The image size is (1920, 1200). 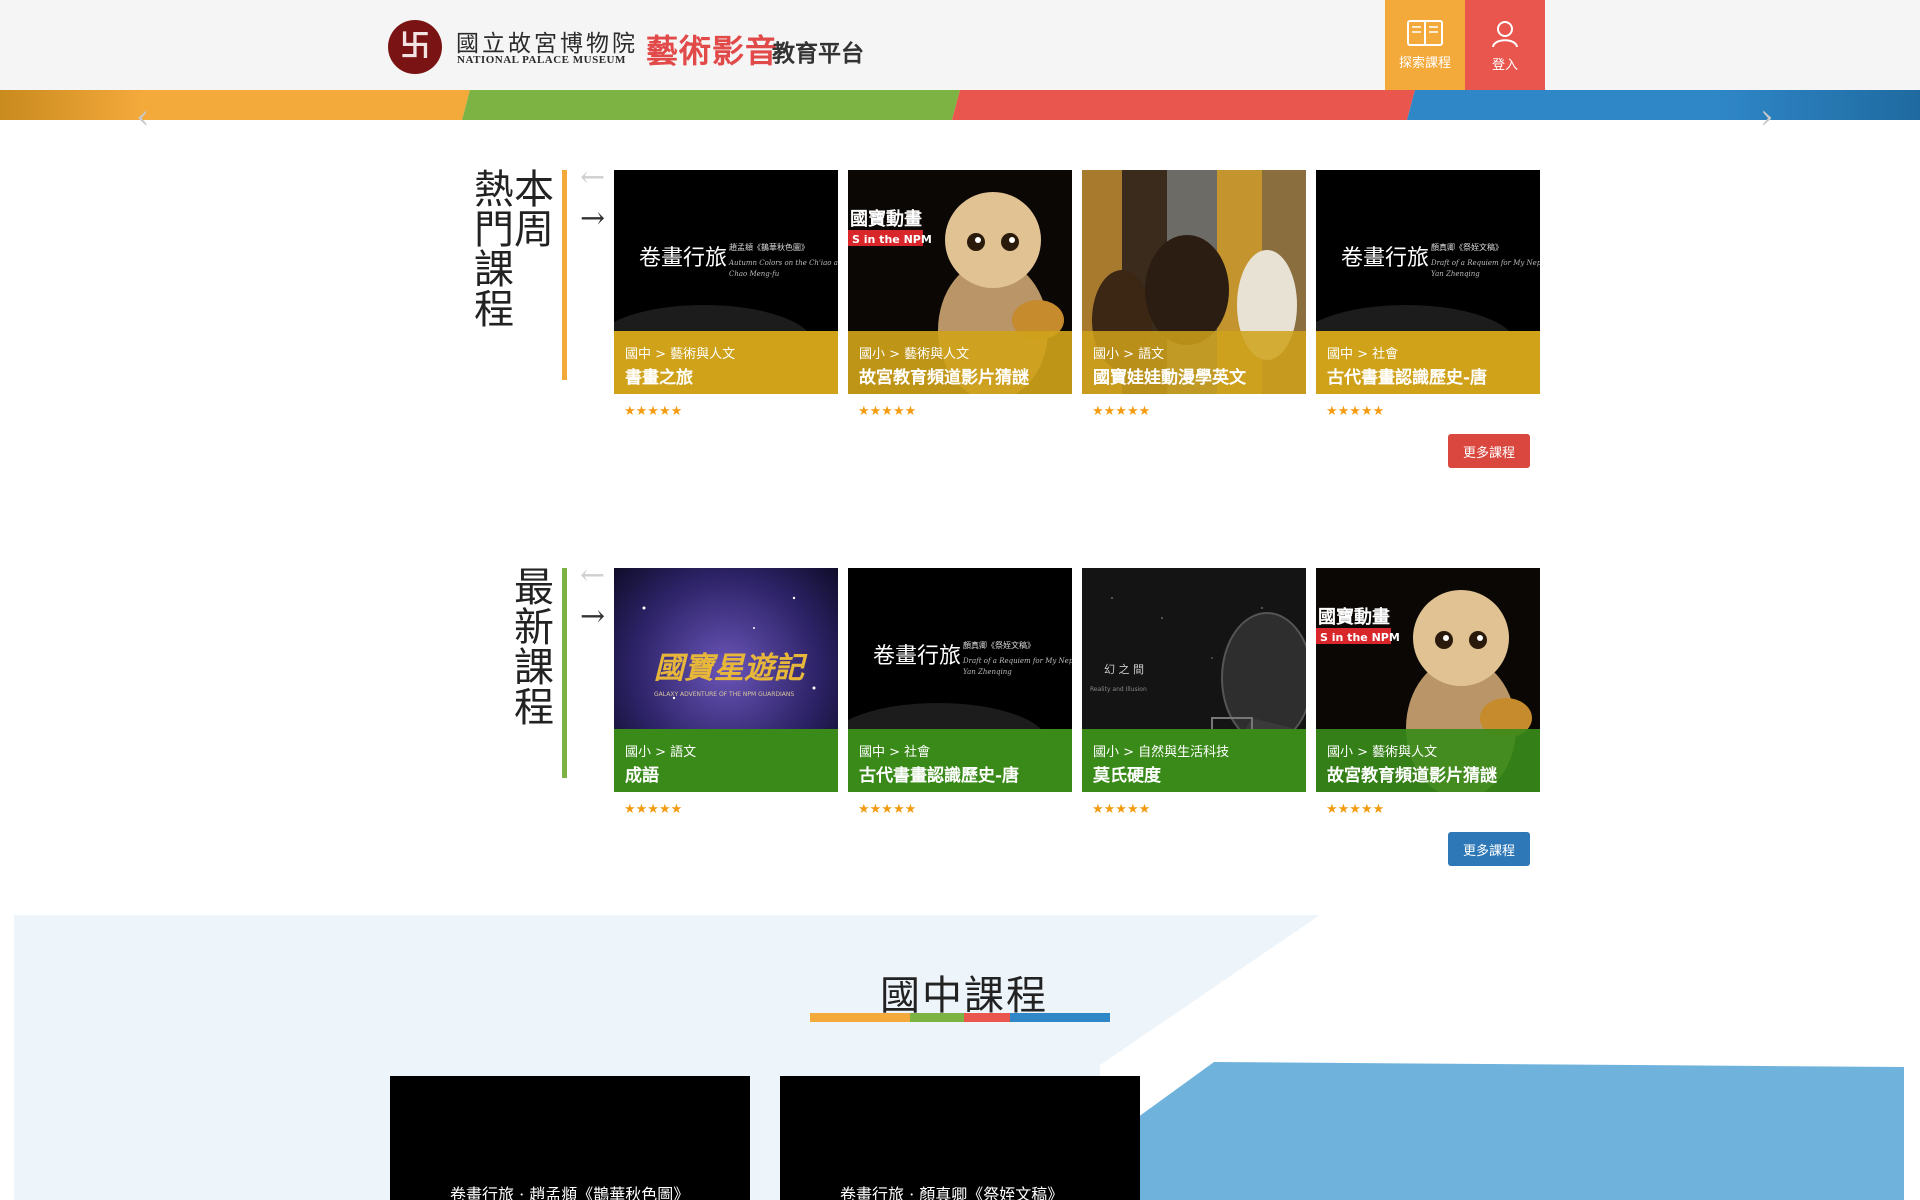 I want to click on svg-text: 卷畫行旅 · 趙孟頫《鵲華秋色圖》, so click(x=569, y=1192).